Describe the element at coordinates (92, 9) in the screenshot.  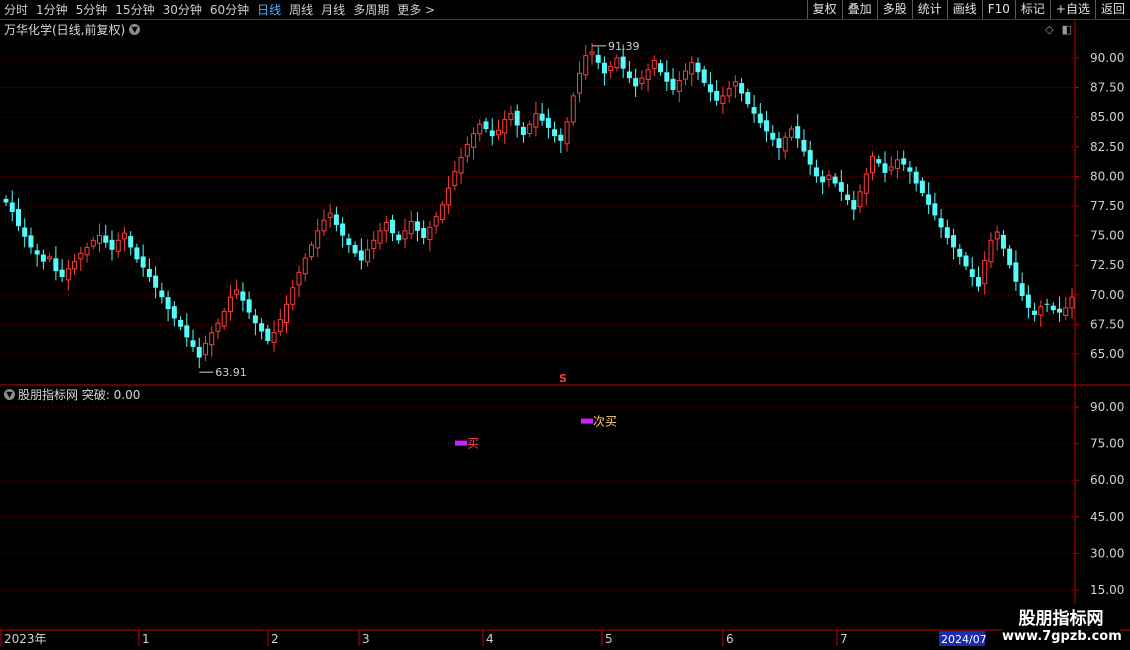
I see `period-tab: 5分钟` at that location.